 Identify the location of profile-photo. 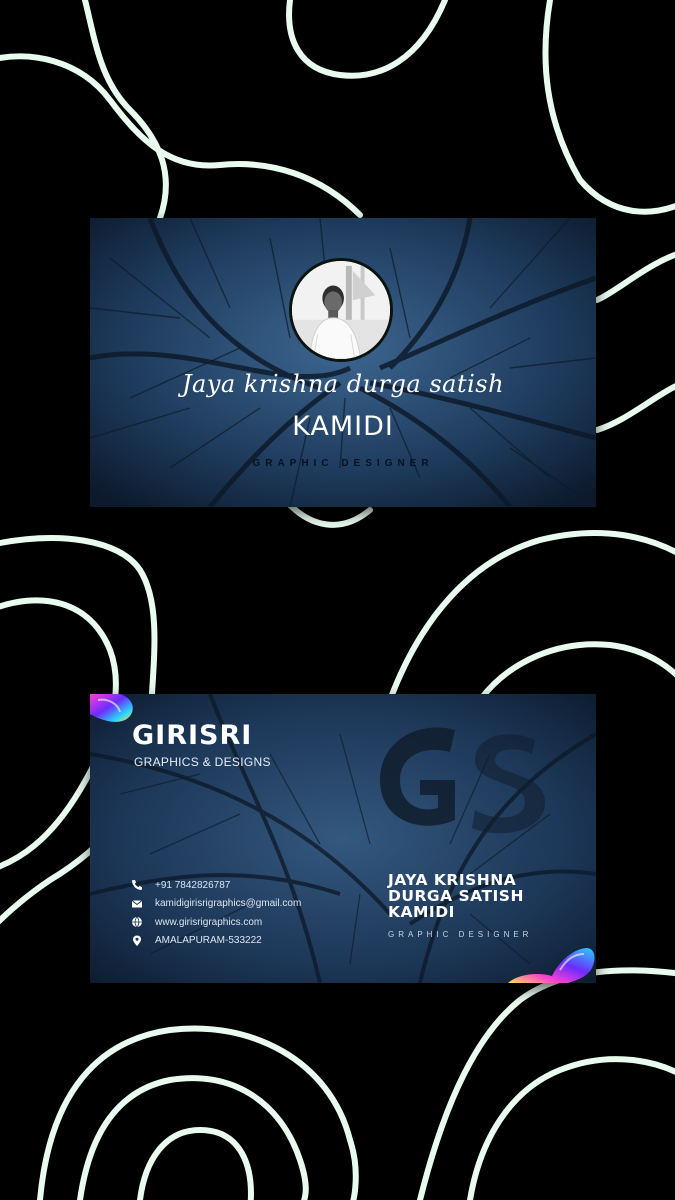
(341, 310).